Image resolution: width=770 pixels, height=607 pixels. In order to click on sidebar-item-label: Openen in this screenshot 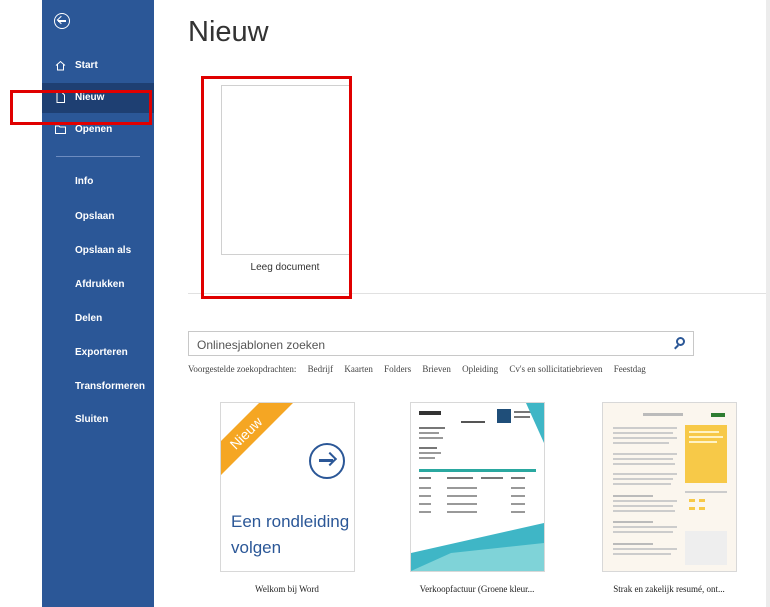, I will do `click(94, 129)`.